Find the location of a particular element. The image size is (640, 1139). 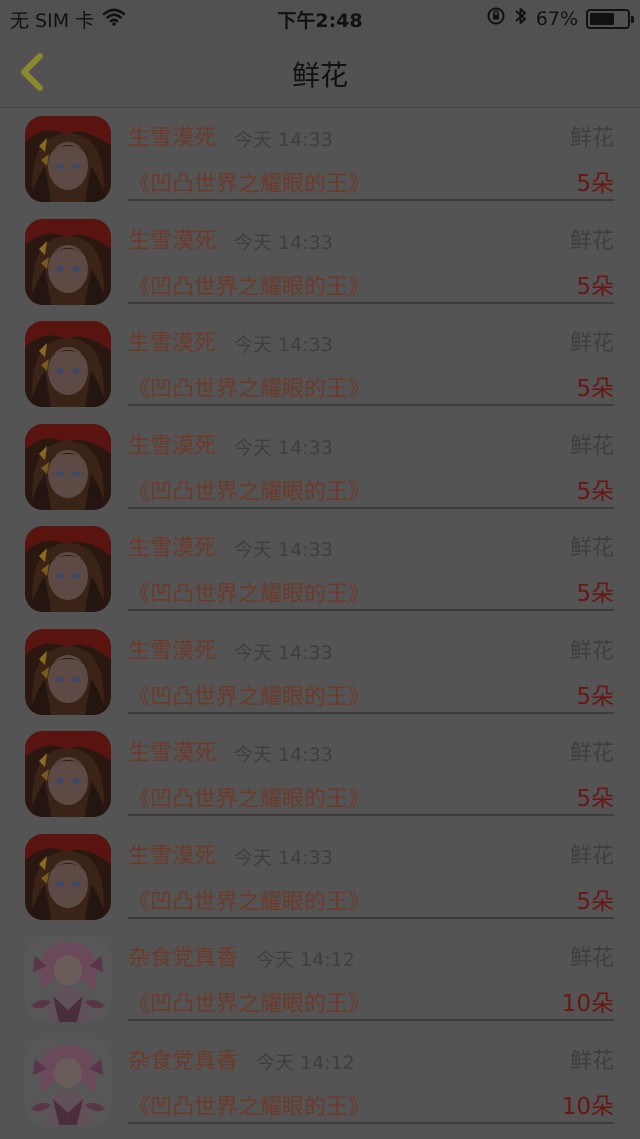

orientation-lock-icon is located at coordinates (496, 18).